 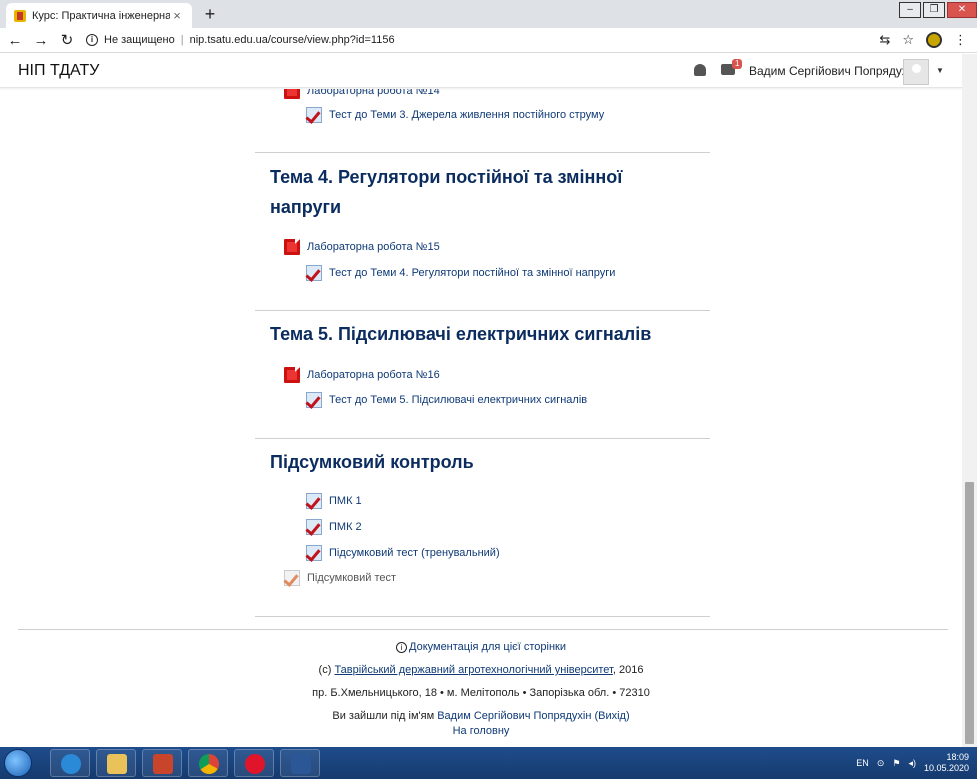 I want to click on close-window-button: ✕, so click(x=962, y=10).